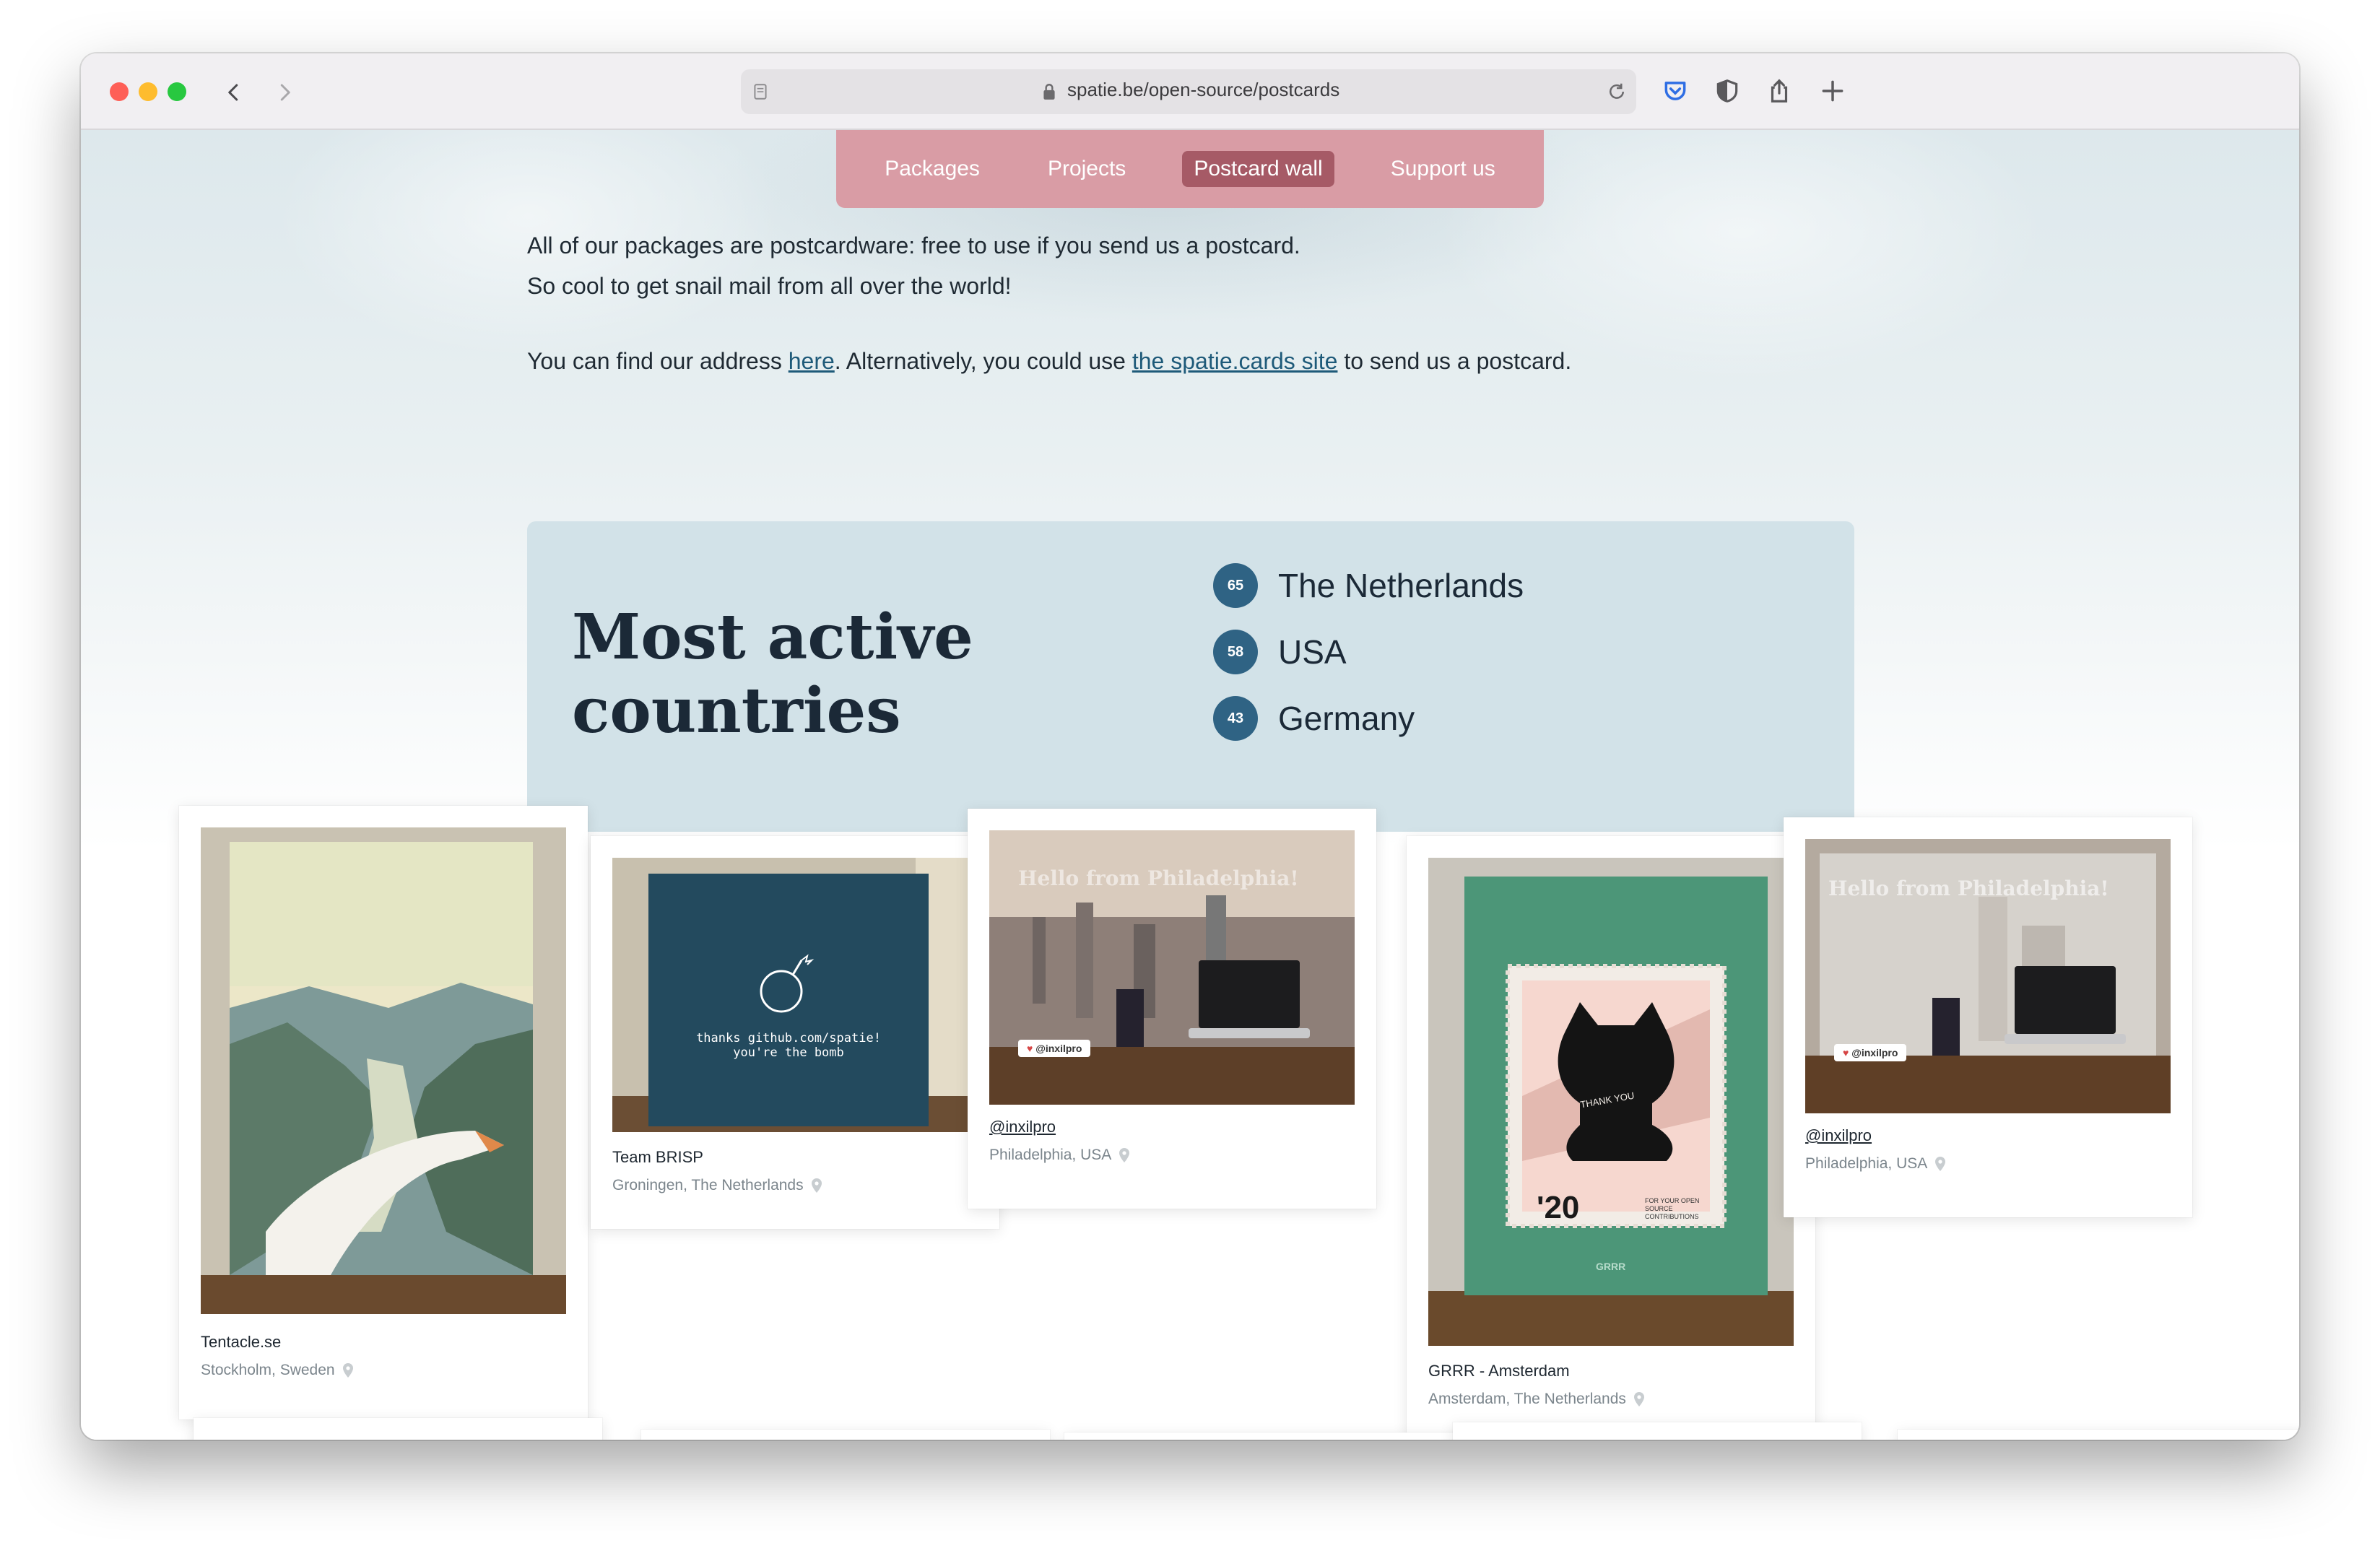 The image size is (2380, 1548). What do you see at coordinates (1346, 718) in the screenshot?
I see `country-name: Germany` at bounding box center [1346, 718].